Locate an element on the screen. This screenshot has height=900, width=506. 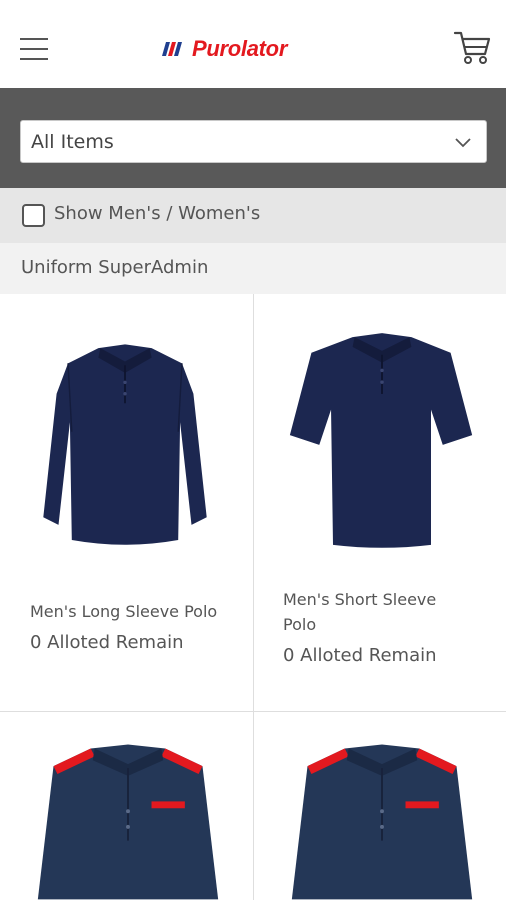
brand-logo: Purolator is located at coordinates (223, 49).